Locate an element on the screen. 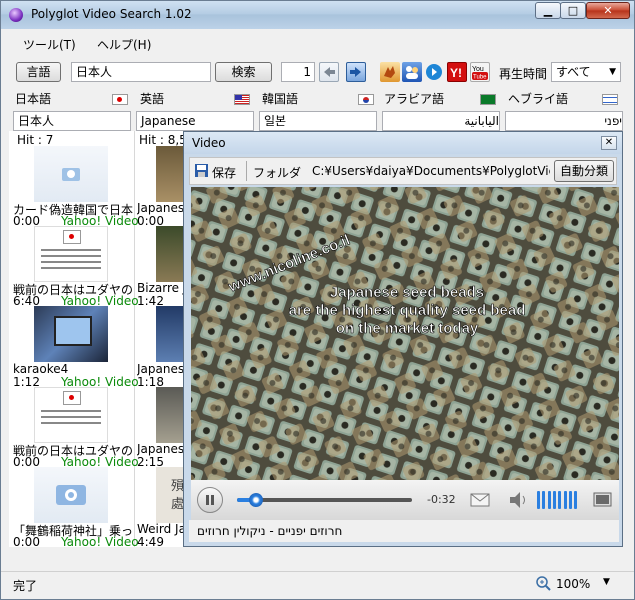 Image resolution: width=635 pixels, height=600 pixels. progress-track is located at coordinates (324, 500).